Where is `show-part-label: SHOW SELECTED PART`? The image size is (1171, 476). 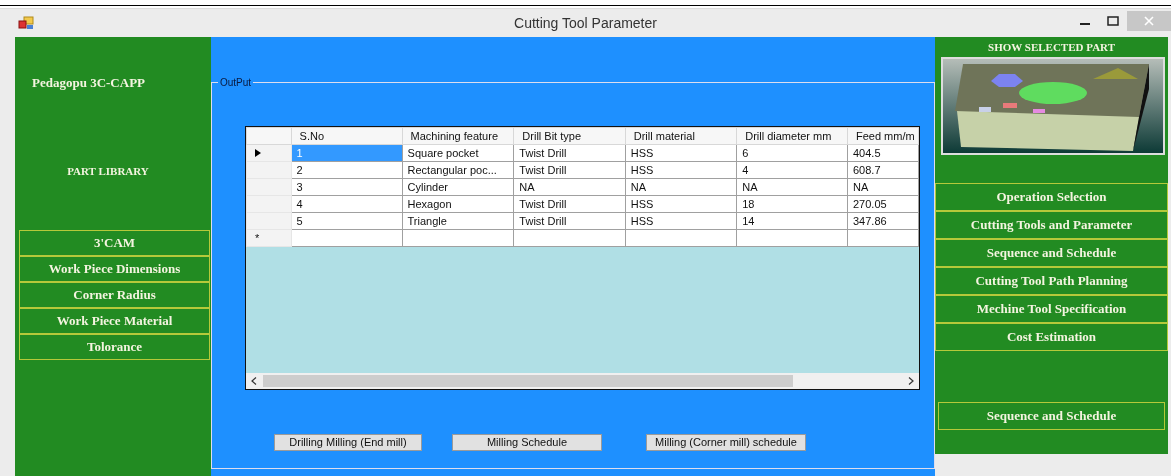 show-part-label: SHOW SELECTED PART is located at coordinates (1051, 46).